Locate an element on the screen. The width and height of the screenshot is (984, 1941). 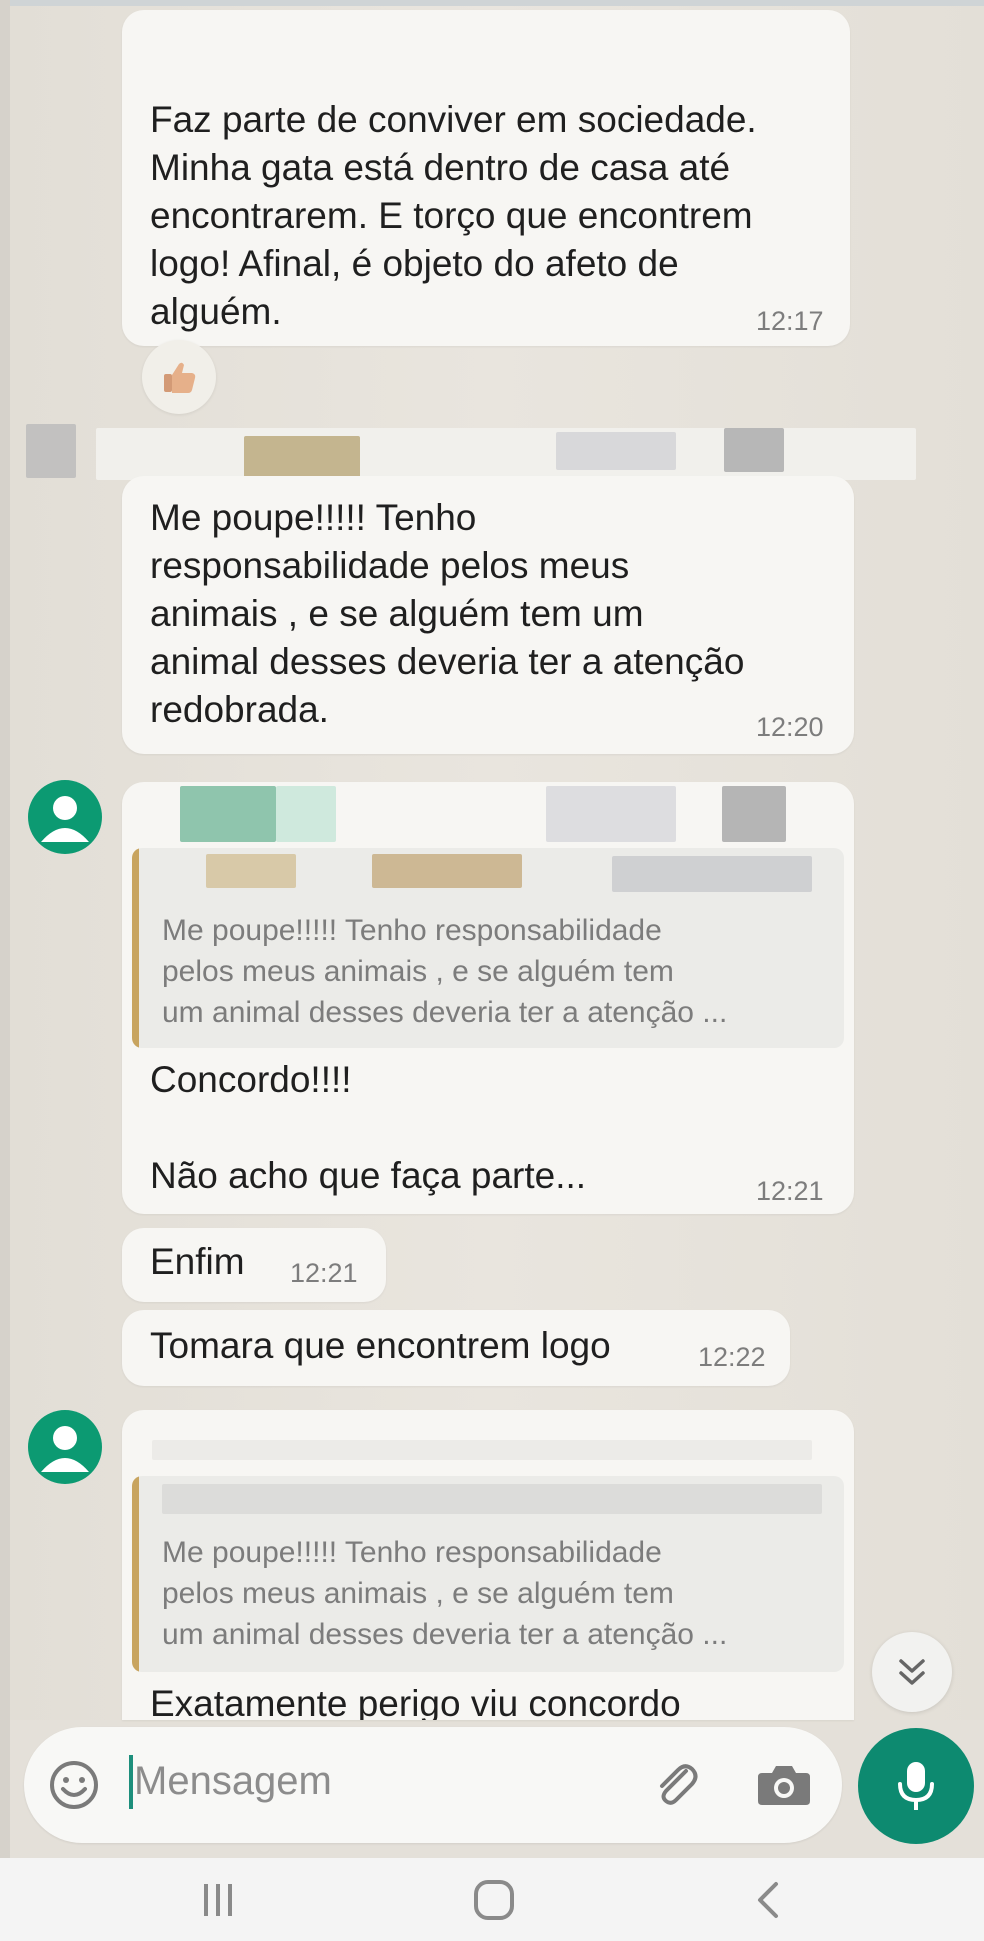
message-input: Mensagem is located at coordinates (233, 1781).